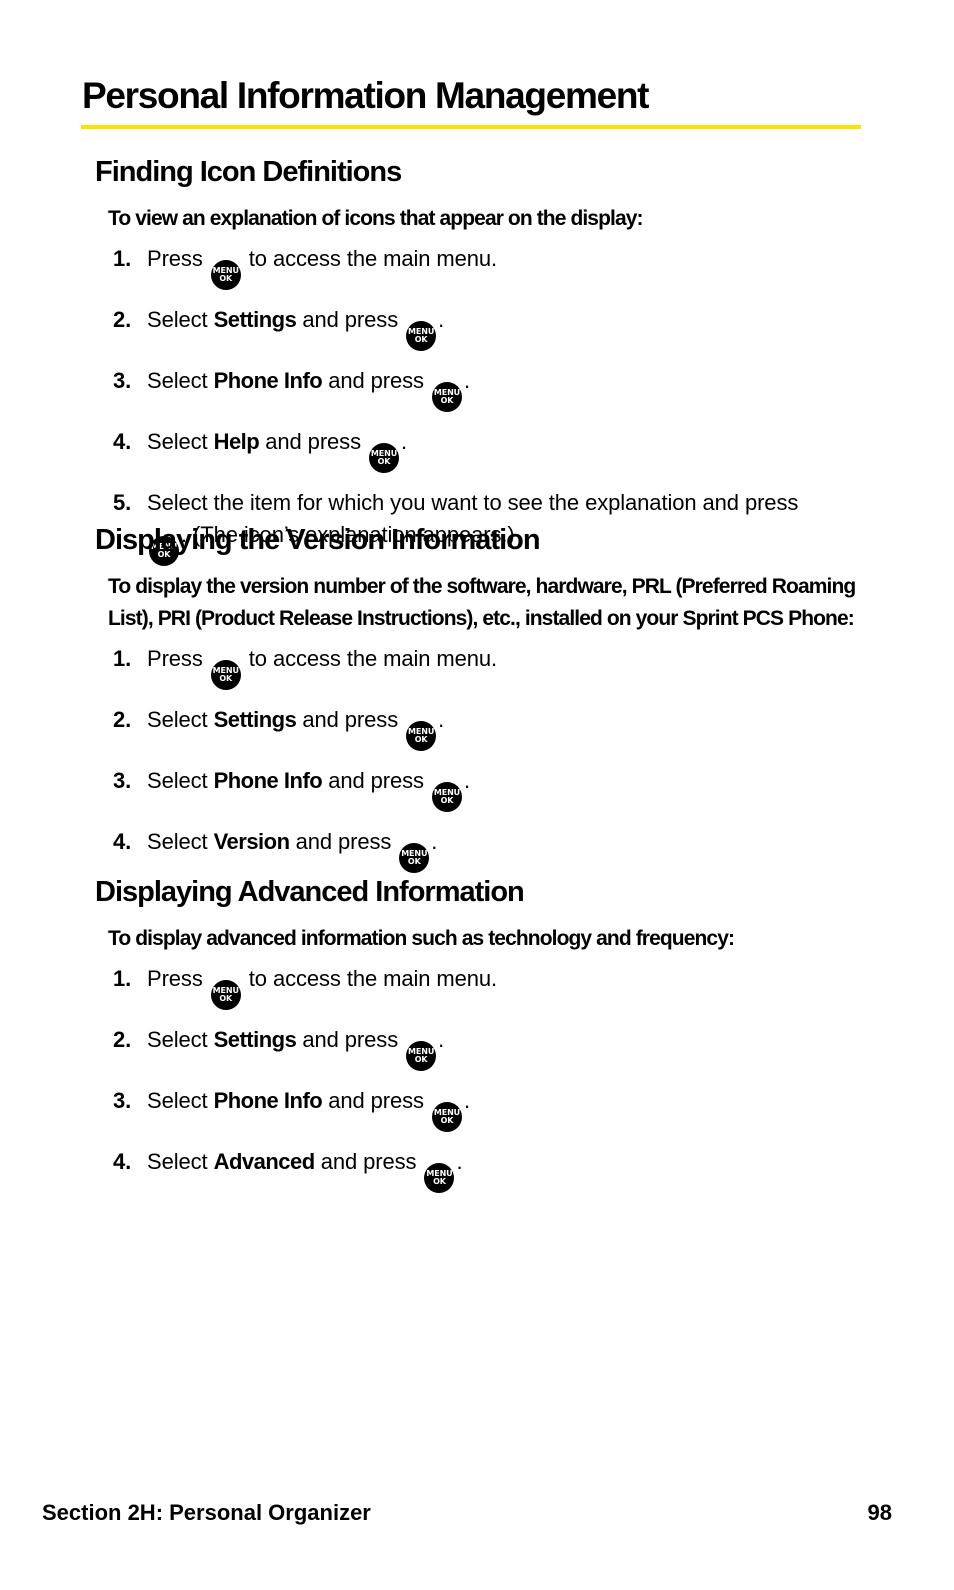 This screenshot has height=1590, width=954. I want to click on step-item: 4. Select Help and press MENU OK., so click(485, 449).